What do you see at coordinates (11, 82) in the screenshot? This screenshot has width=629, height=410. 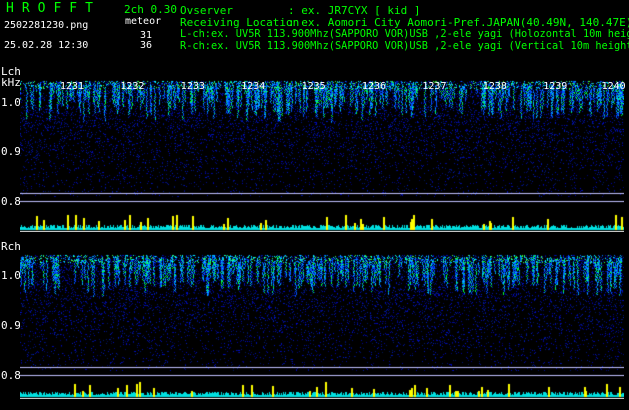 I see `khz-unit: kHz` at bounding box center [11, 82].